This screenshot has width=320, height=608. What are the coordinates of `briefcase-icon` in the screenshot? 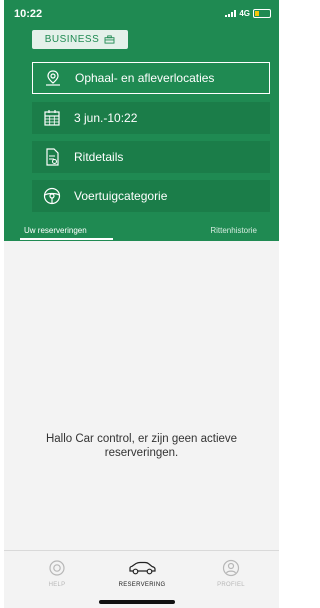 It's located at (109, 39).